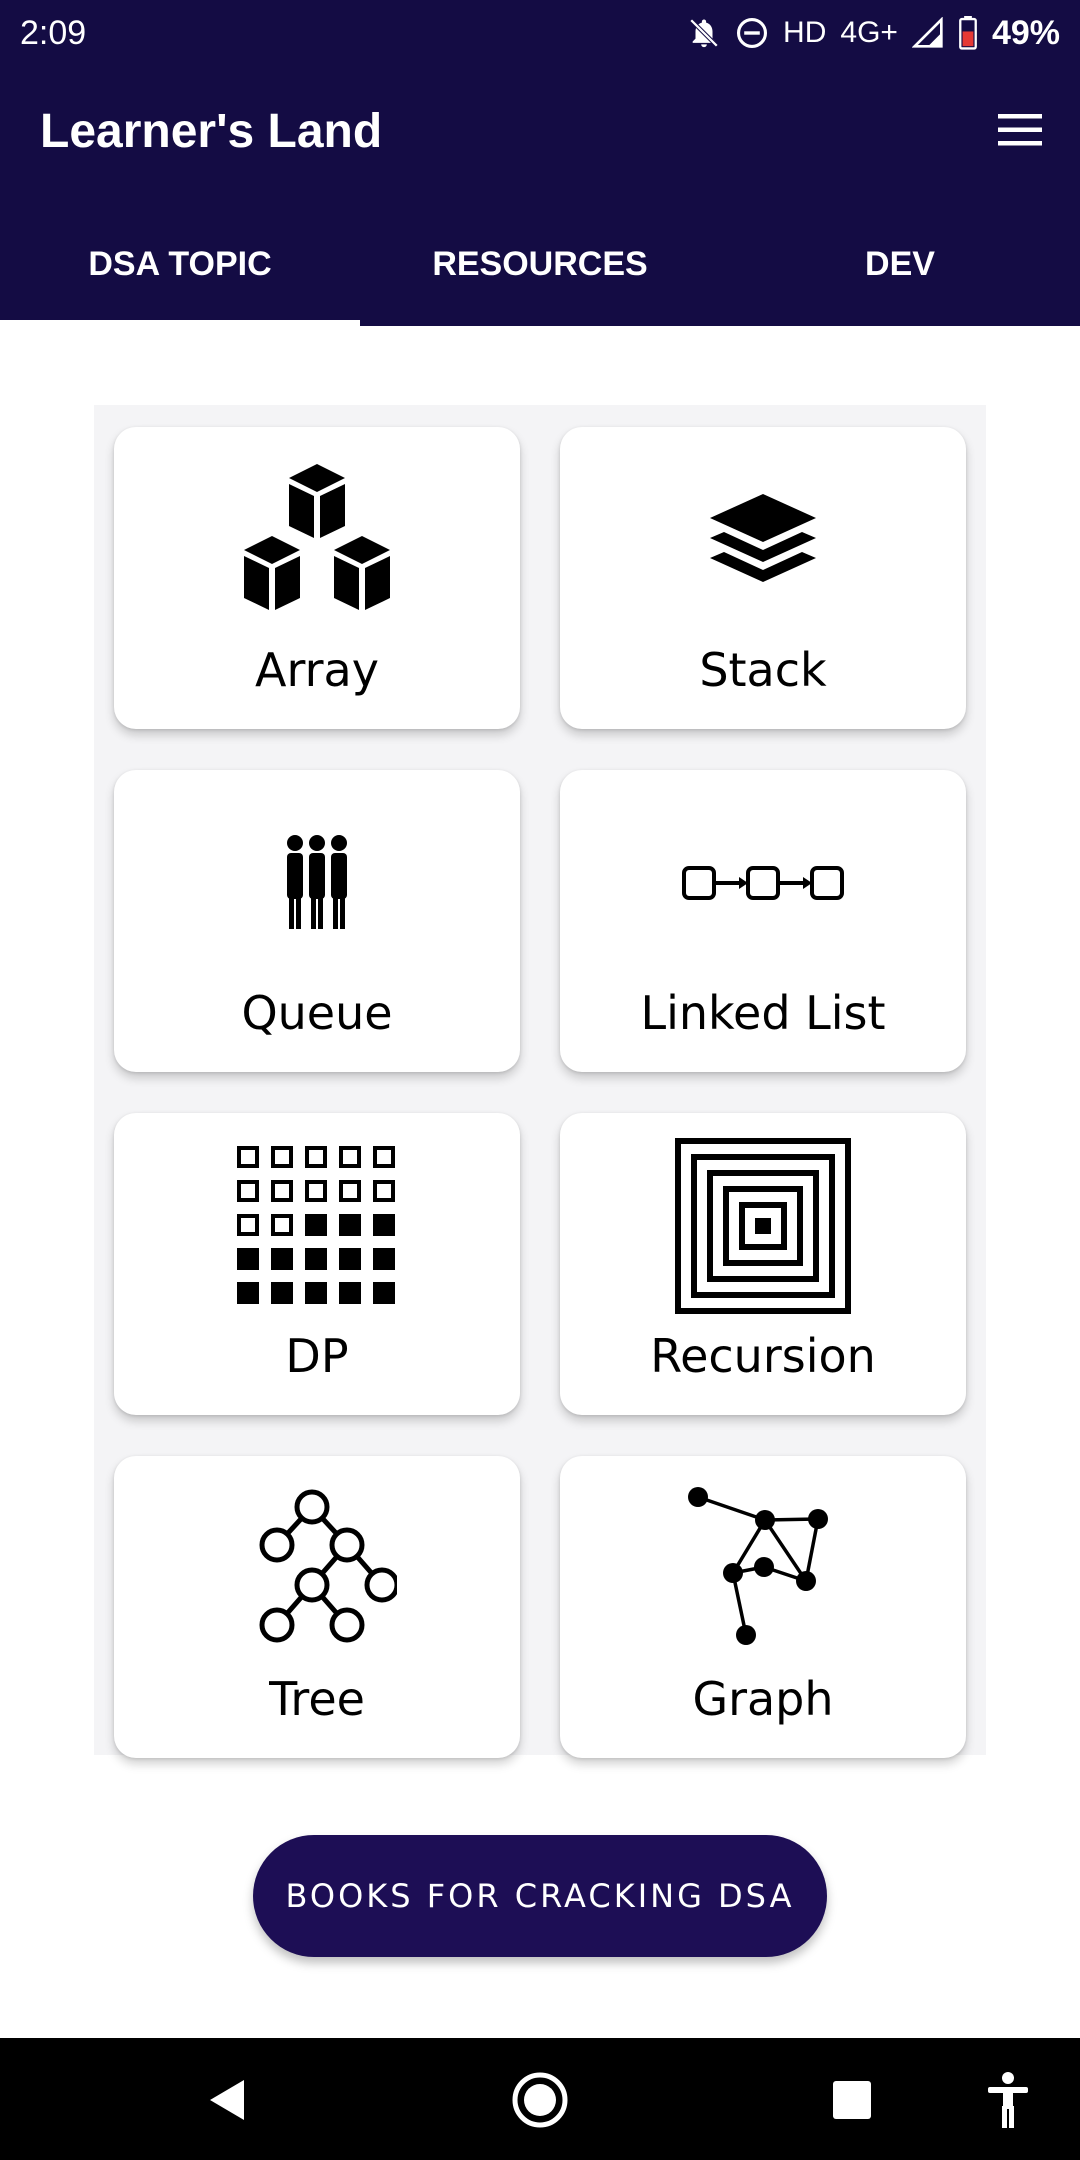 This screenshot has width=1080, height=2160. I want to click on books-for-cracking-dsa-button: BOOKS FOR CRACKING DSA, so click(540, 1896).